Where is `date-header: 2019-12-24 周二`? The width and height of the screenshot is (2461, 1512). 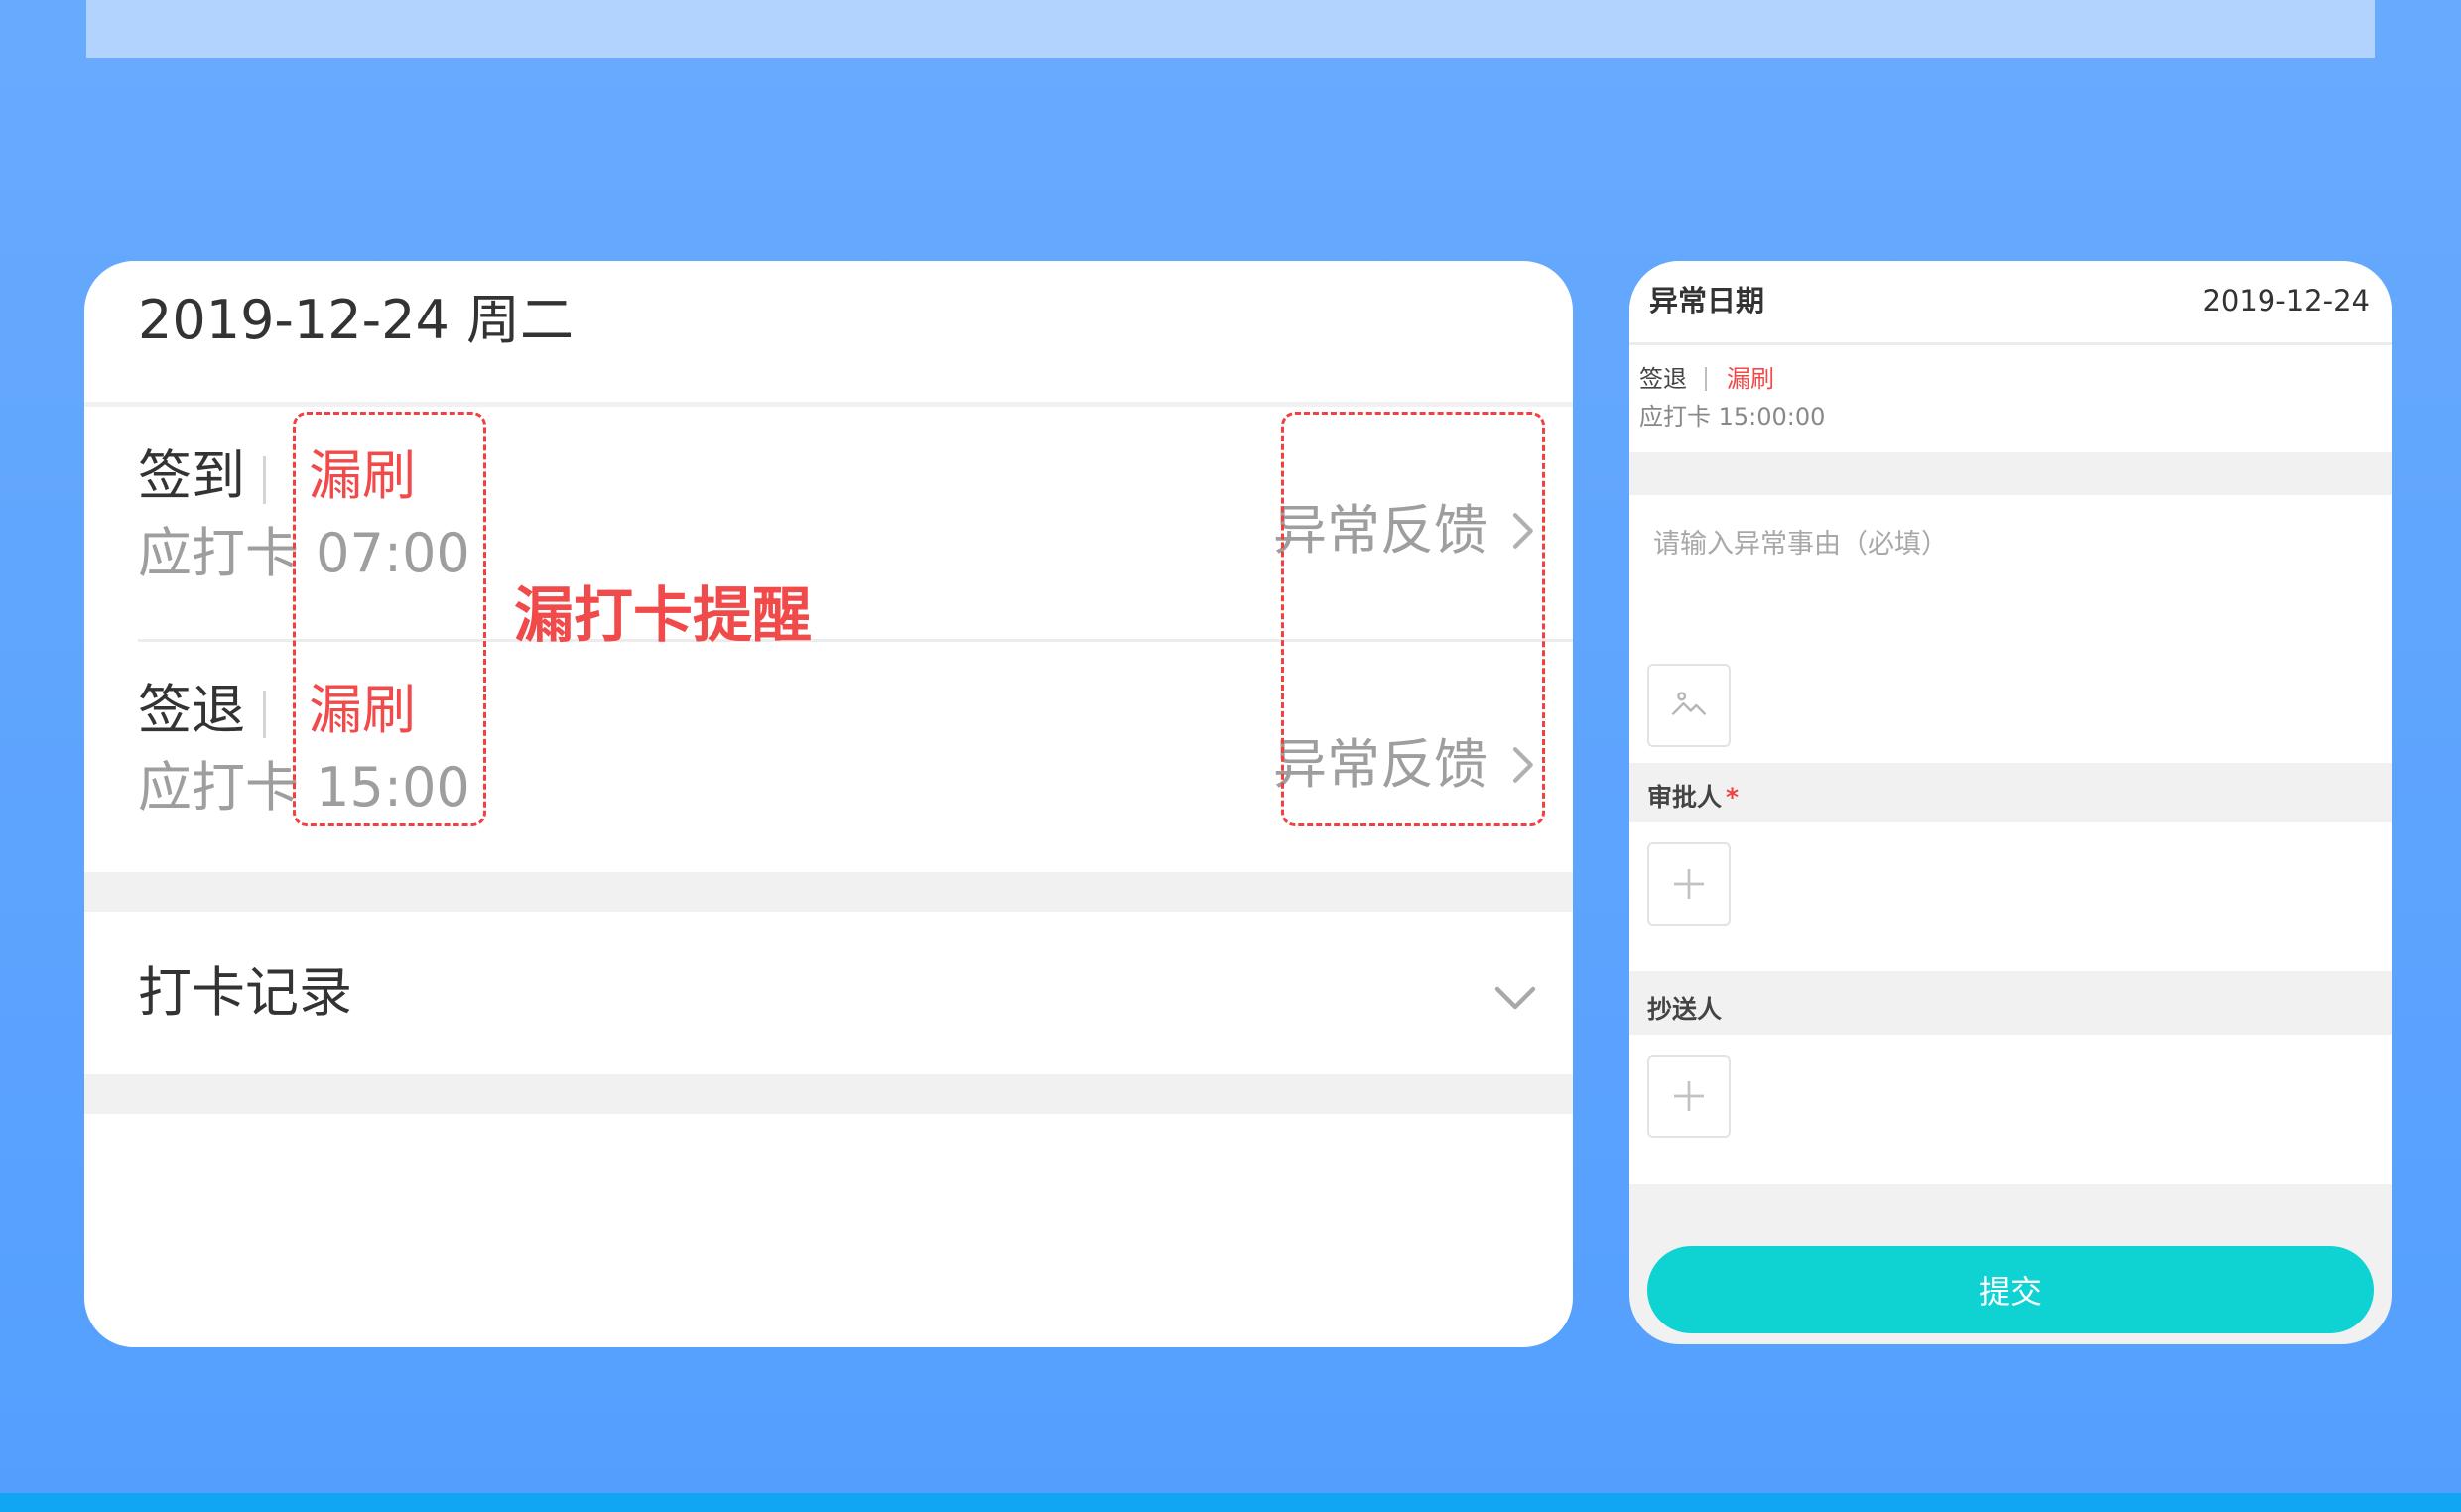 date-header: 2019-12-24 周二 is located at coordinates (828, 334).